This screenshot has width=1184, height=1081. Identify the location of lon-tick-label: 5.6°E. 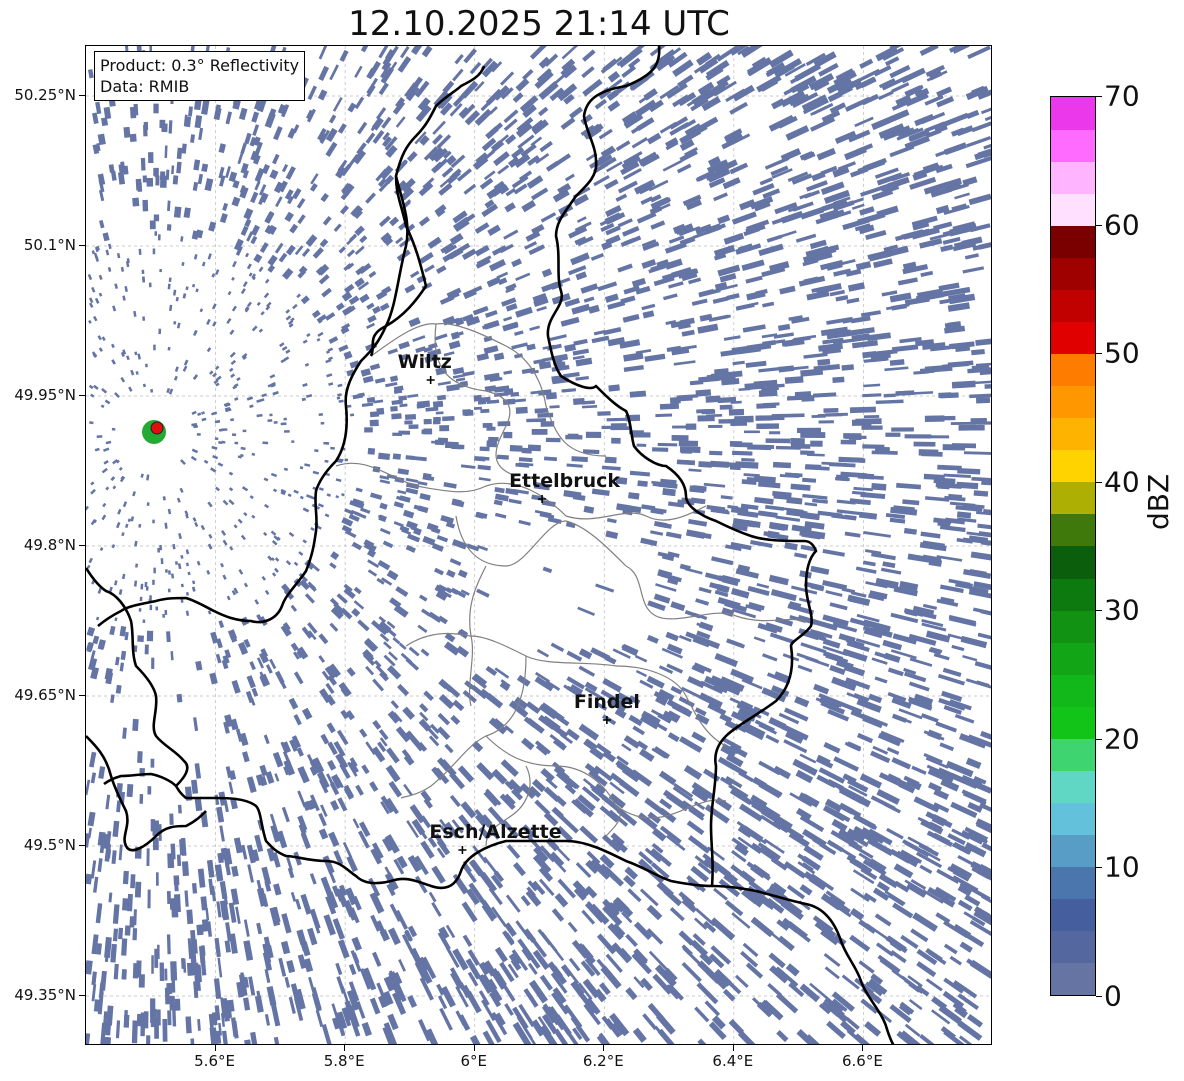
(214, 1061).